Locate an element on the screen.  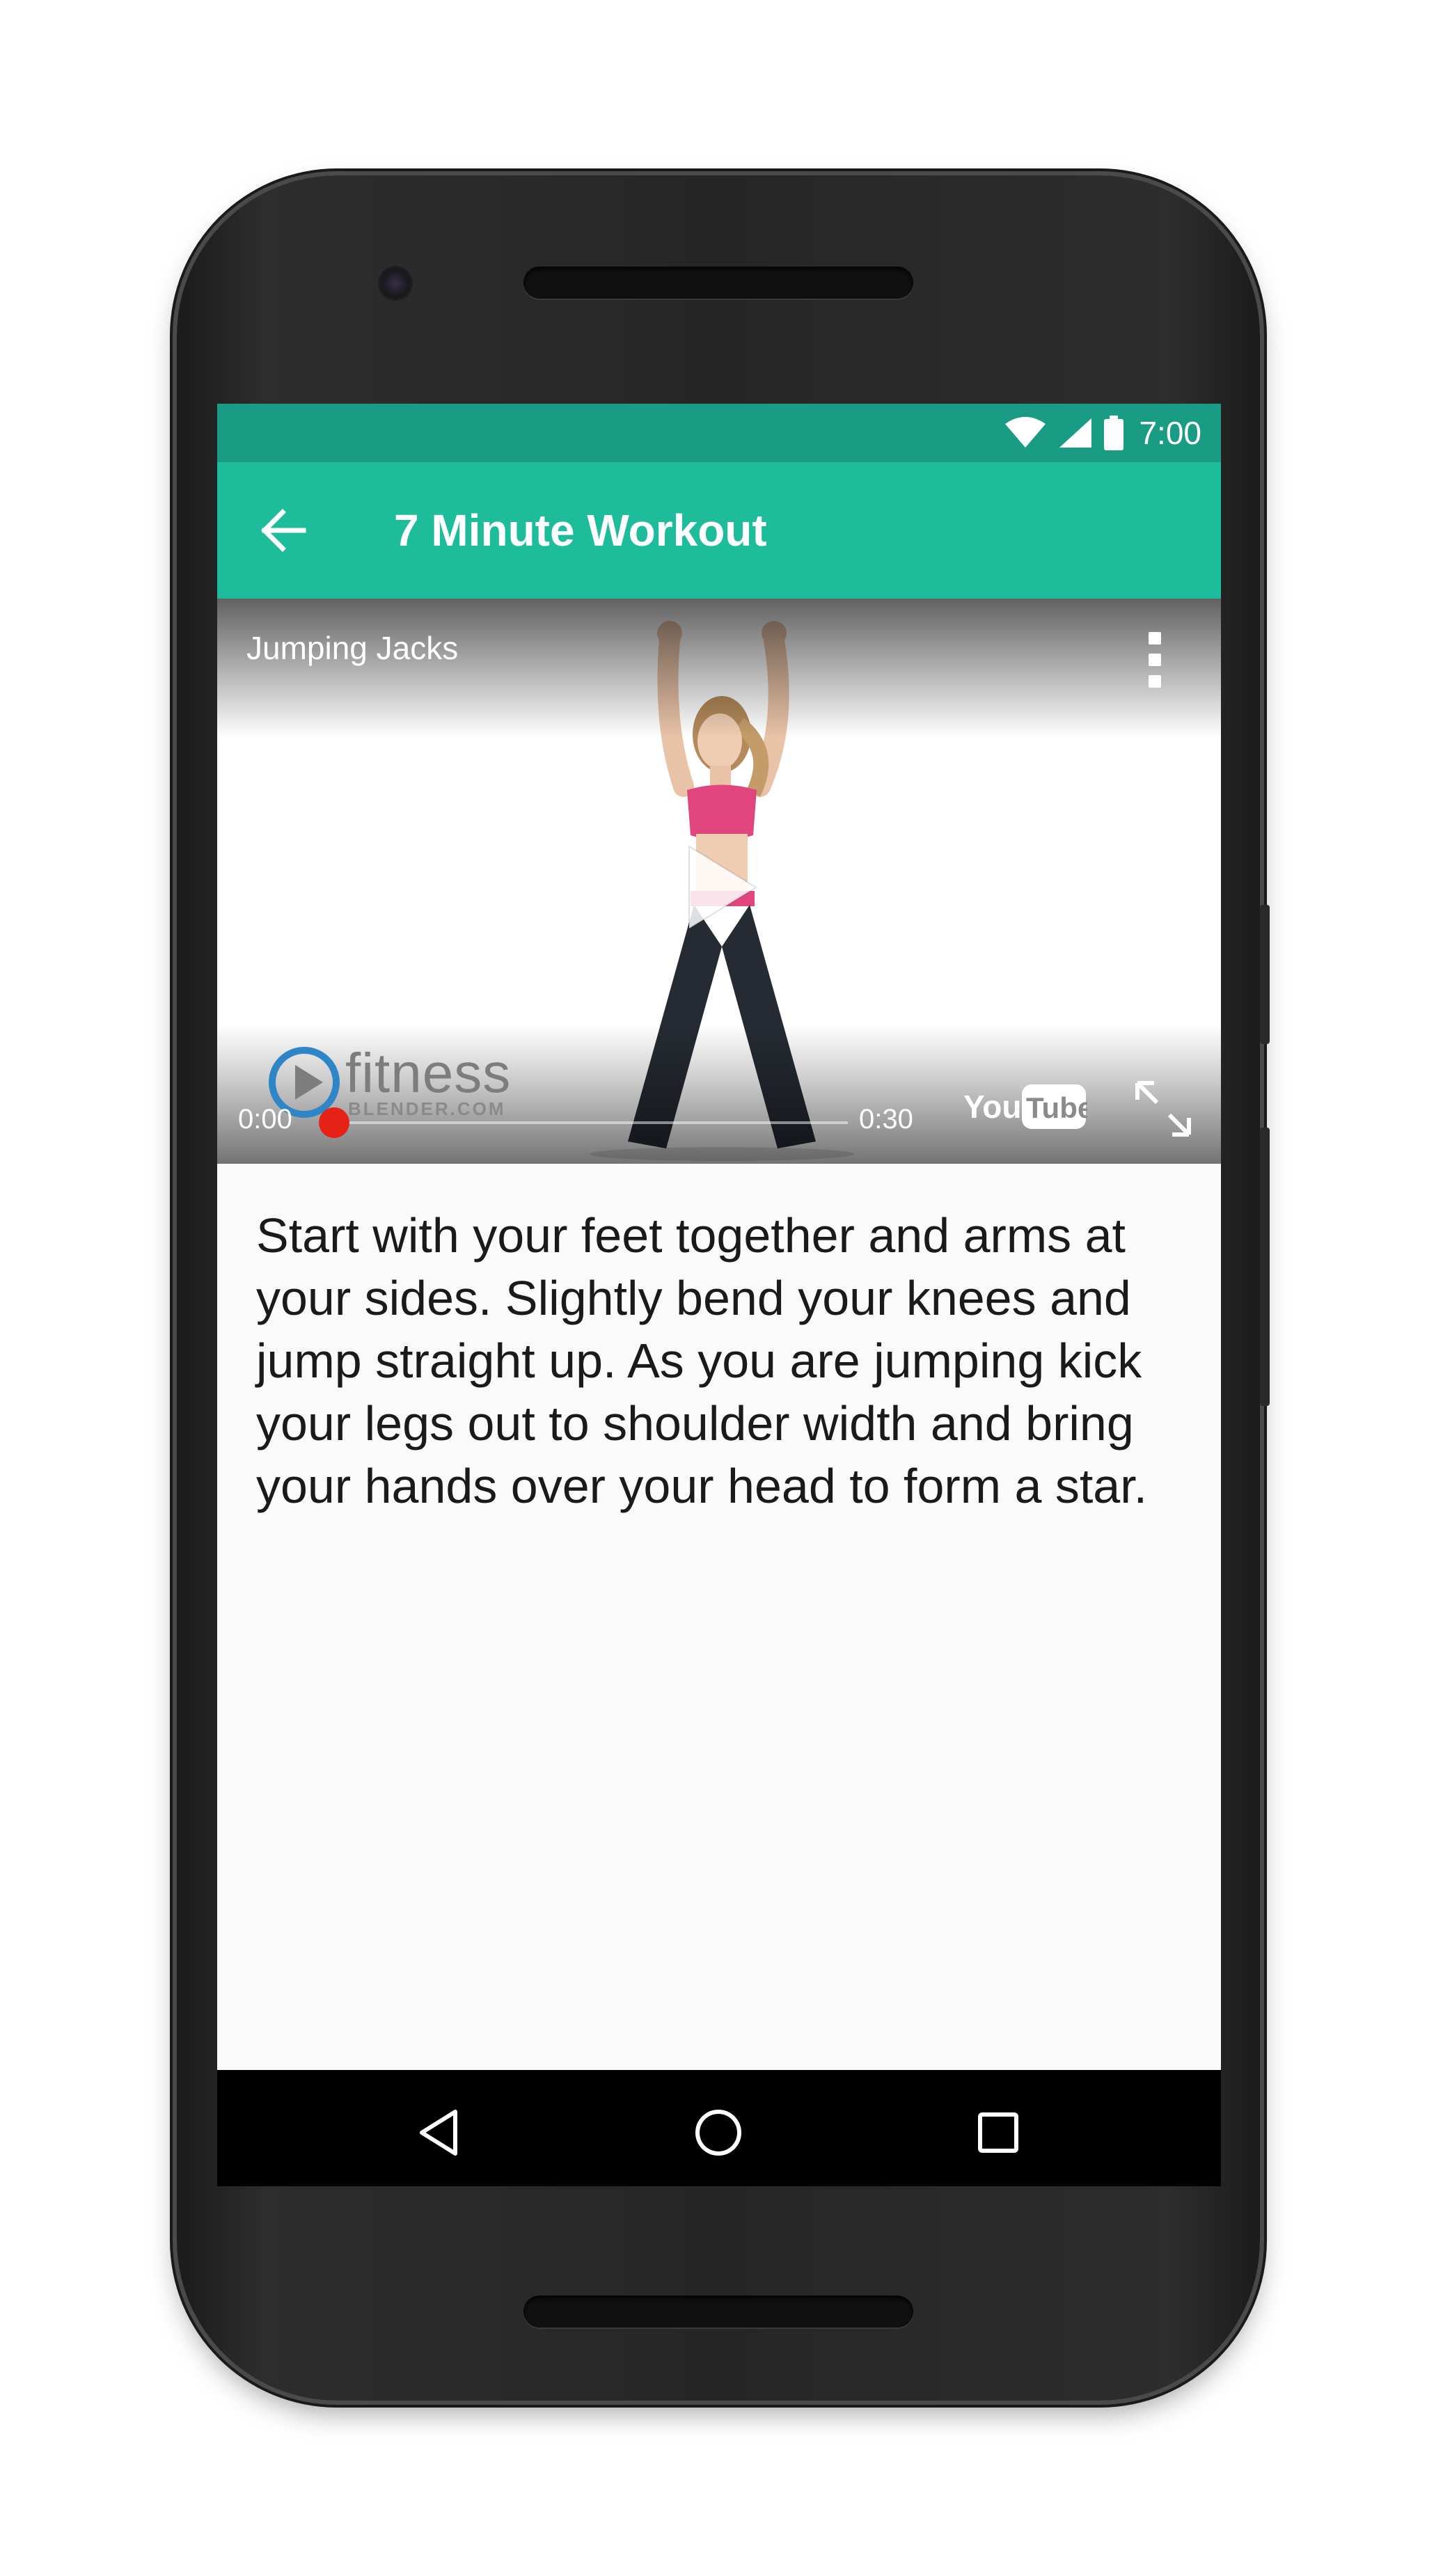
status-time: 7:00 is located at coordinates (1170, 433).